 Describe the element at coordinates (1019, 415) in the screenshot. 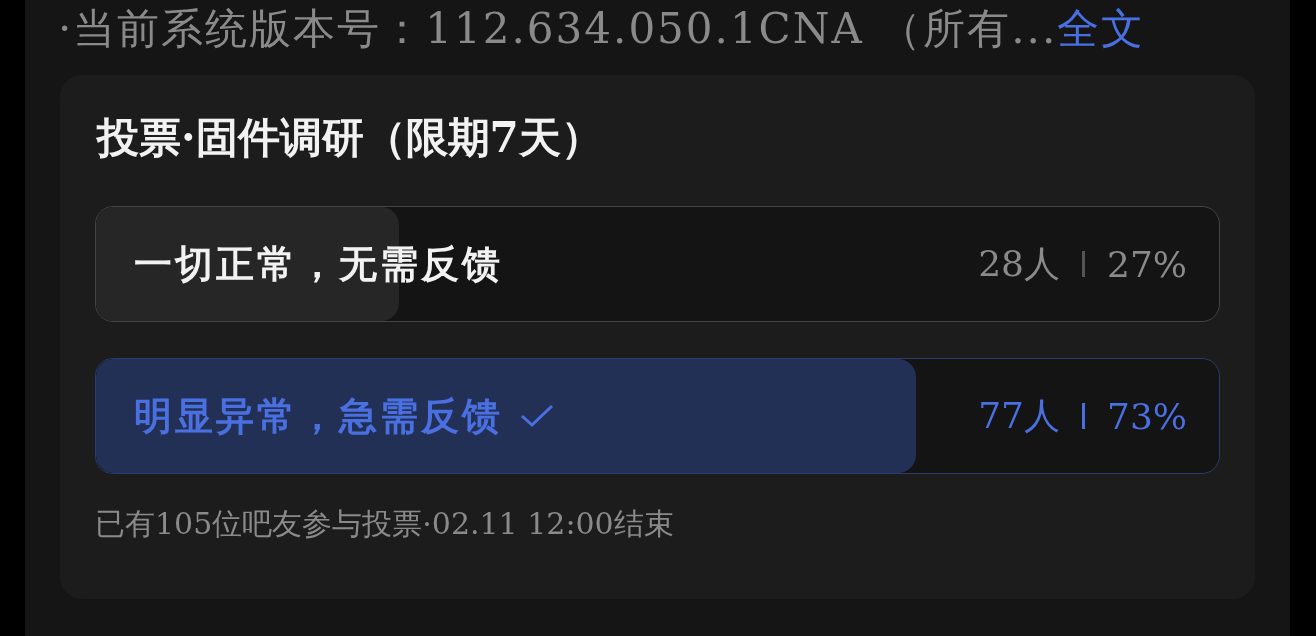

I see `vote-count: 77人` at that location.